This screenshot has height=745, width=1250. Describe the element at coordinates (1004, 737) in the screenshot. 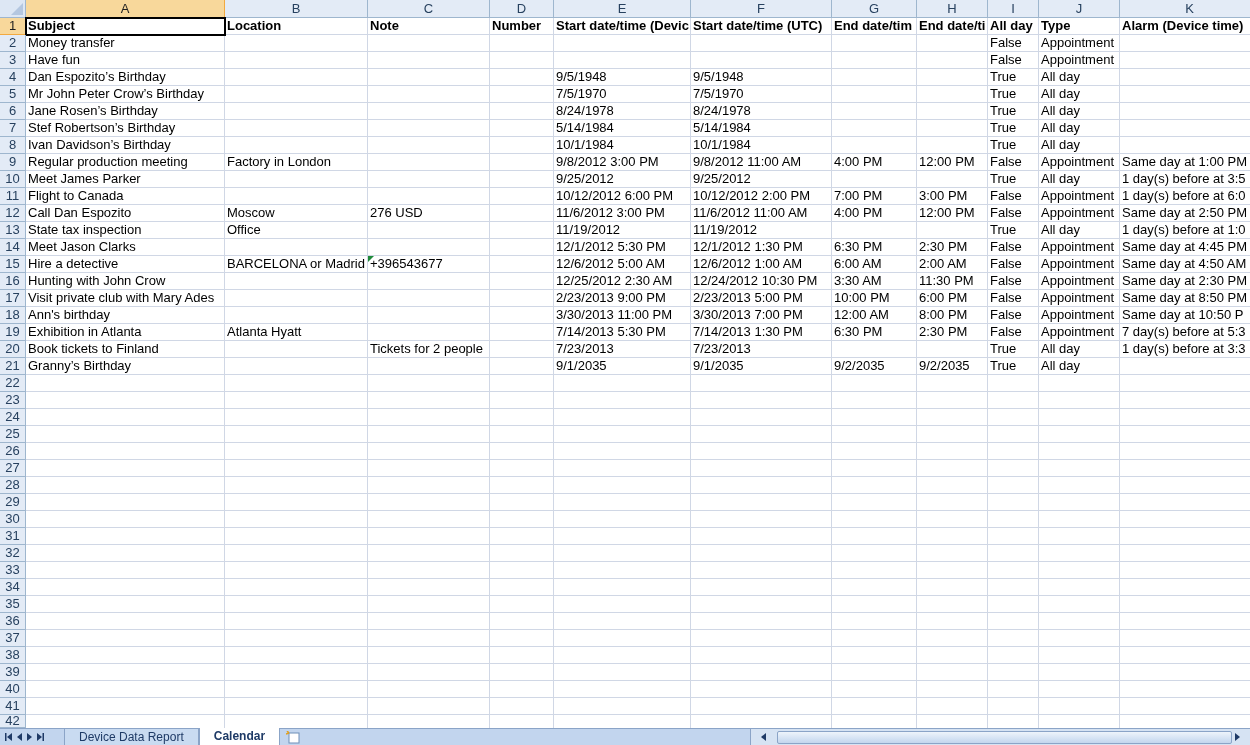

I see `scroll-thumb` at that location.